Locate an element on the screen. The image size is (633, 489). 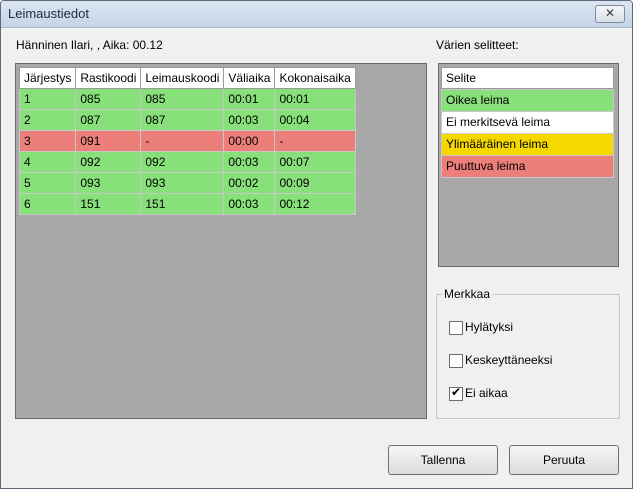
legend-header: Selite is located at coordinates (527, 78).